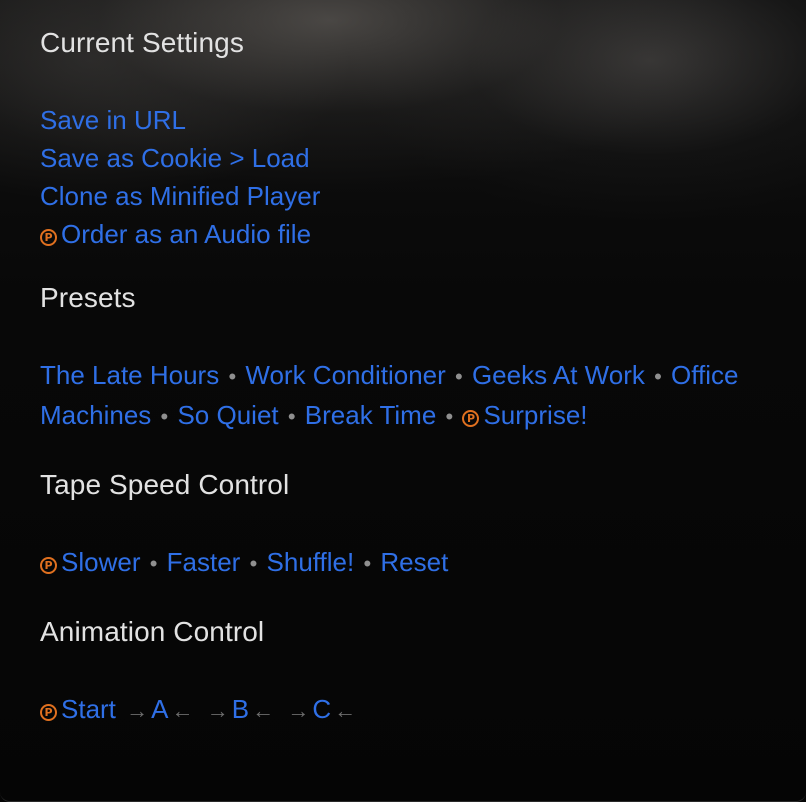 The height and width of the screenshot is (802, 806). Describe the element at coordinates (405, 710) in the screenshot. I see `animation-controls: P Start → A ← → B ← → C ←` at that location.